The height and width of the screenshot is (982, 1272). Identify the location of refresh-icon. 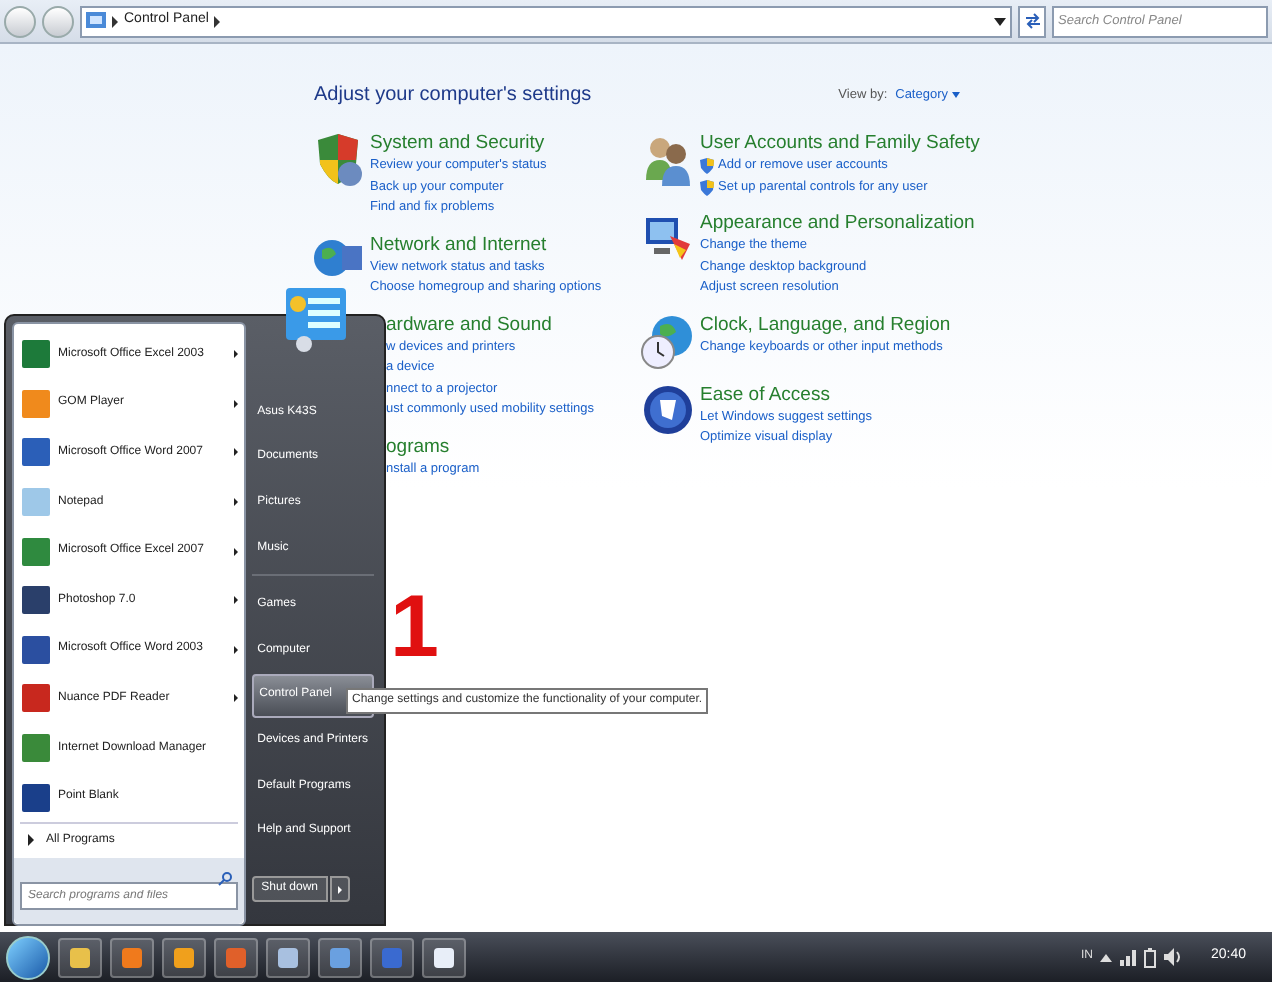
(1032, 21).